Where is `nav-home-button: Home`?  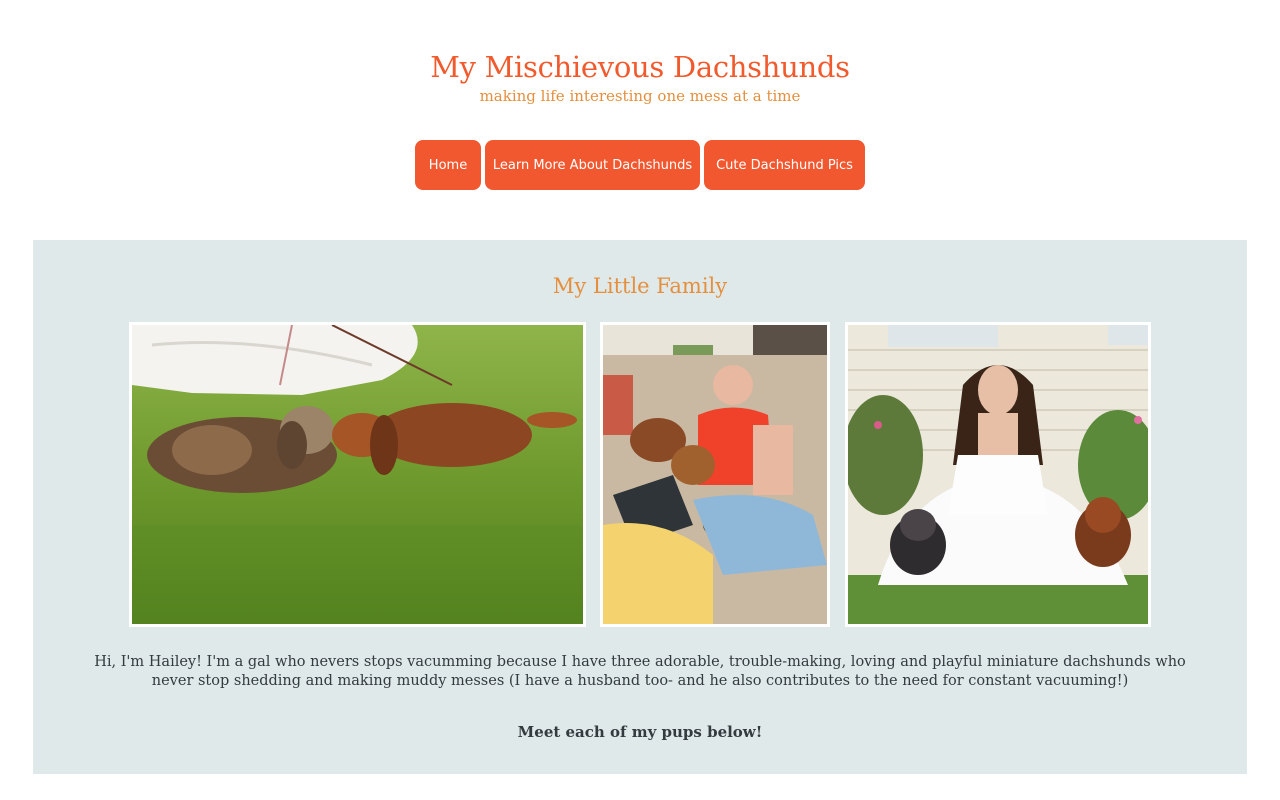
nav-home-button: Home is located at coordinates (448, 165).